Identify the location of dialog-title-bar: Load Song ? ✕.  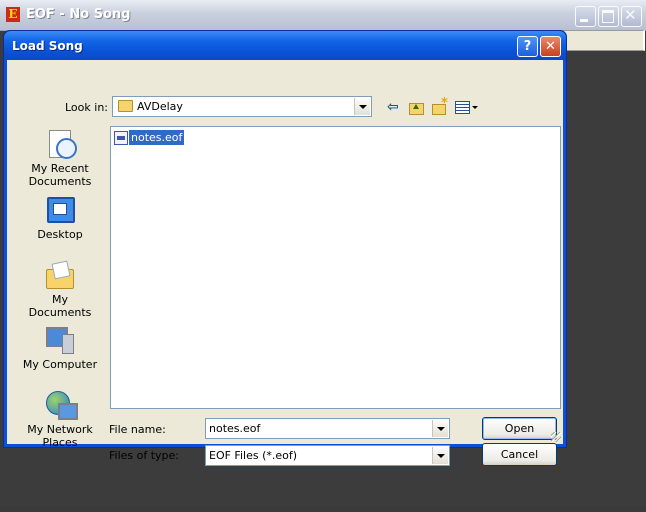
(285, 45).